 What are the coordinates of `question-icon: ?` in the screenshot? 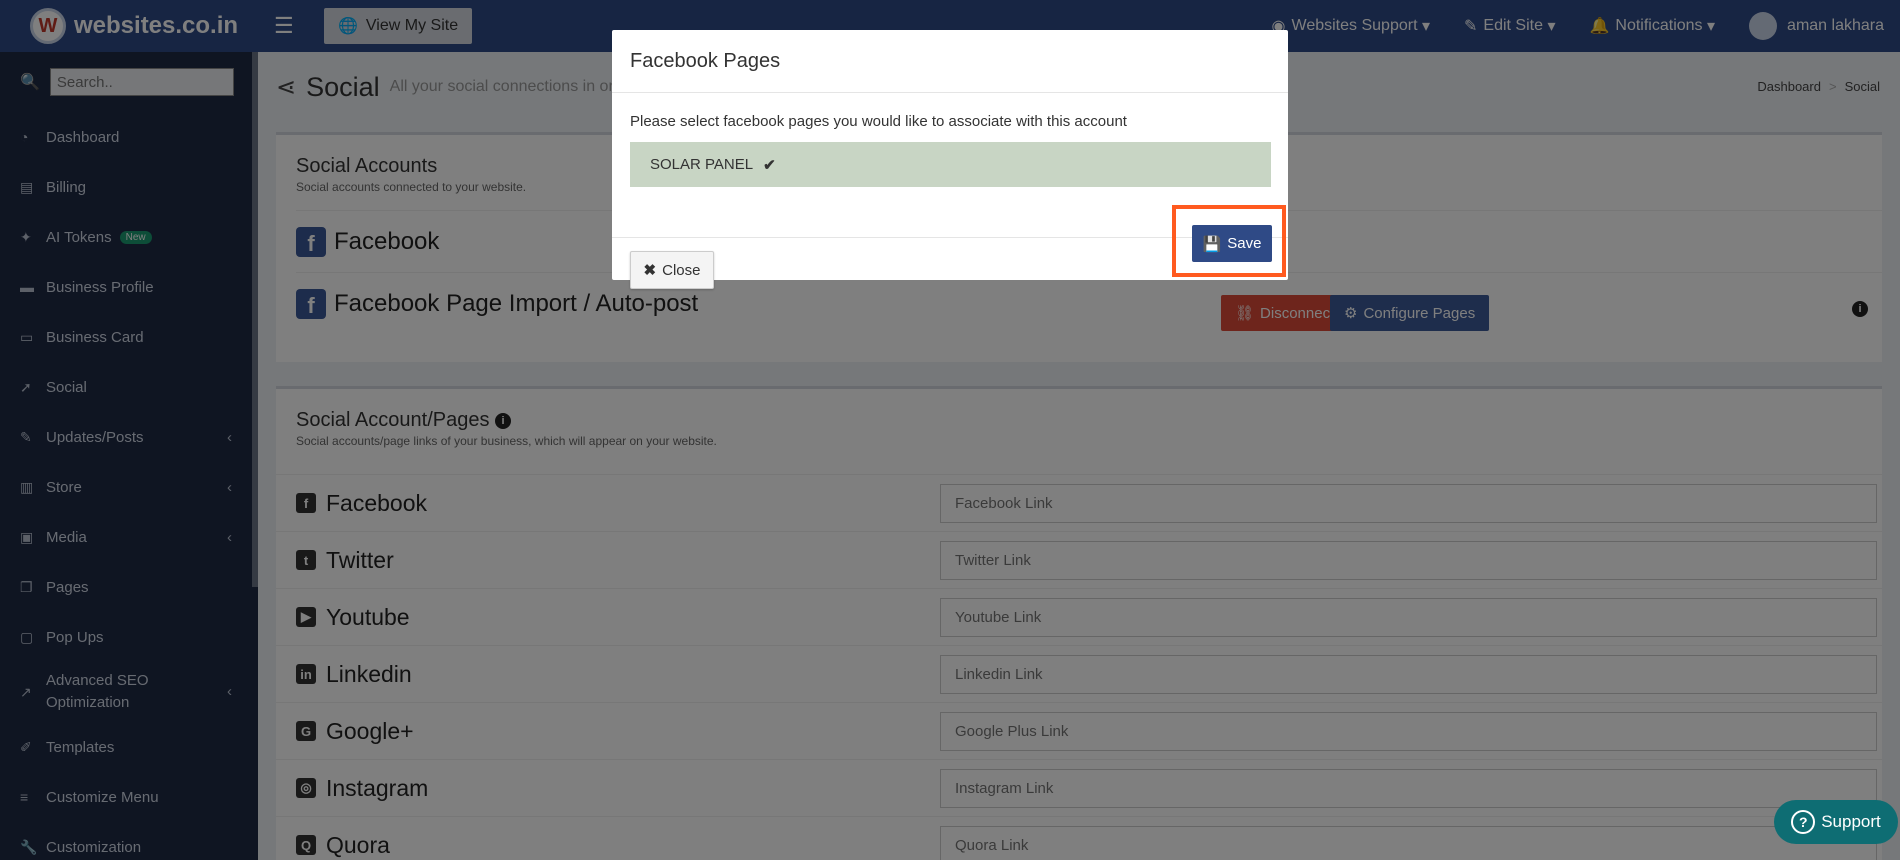 It's located at (1803, 822).